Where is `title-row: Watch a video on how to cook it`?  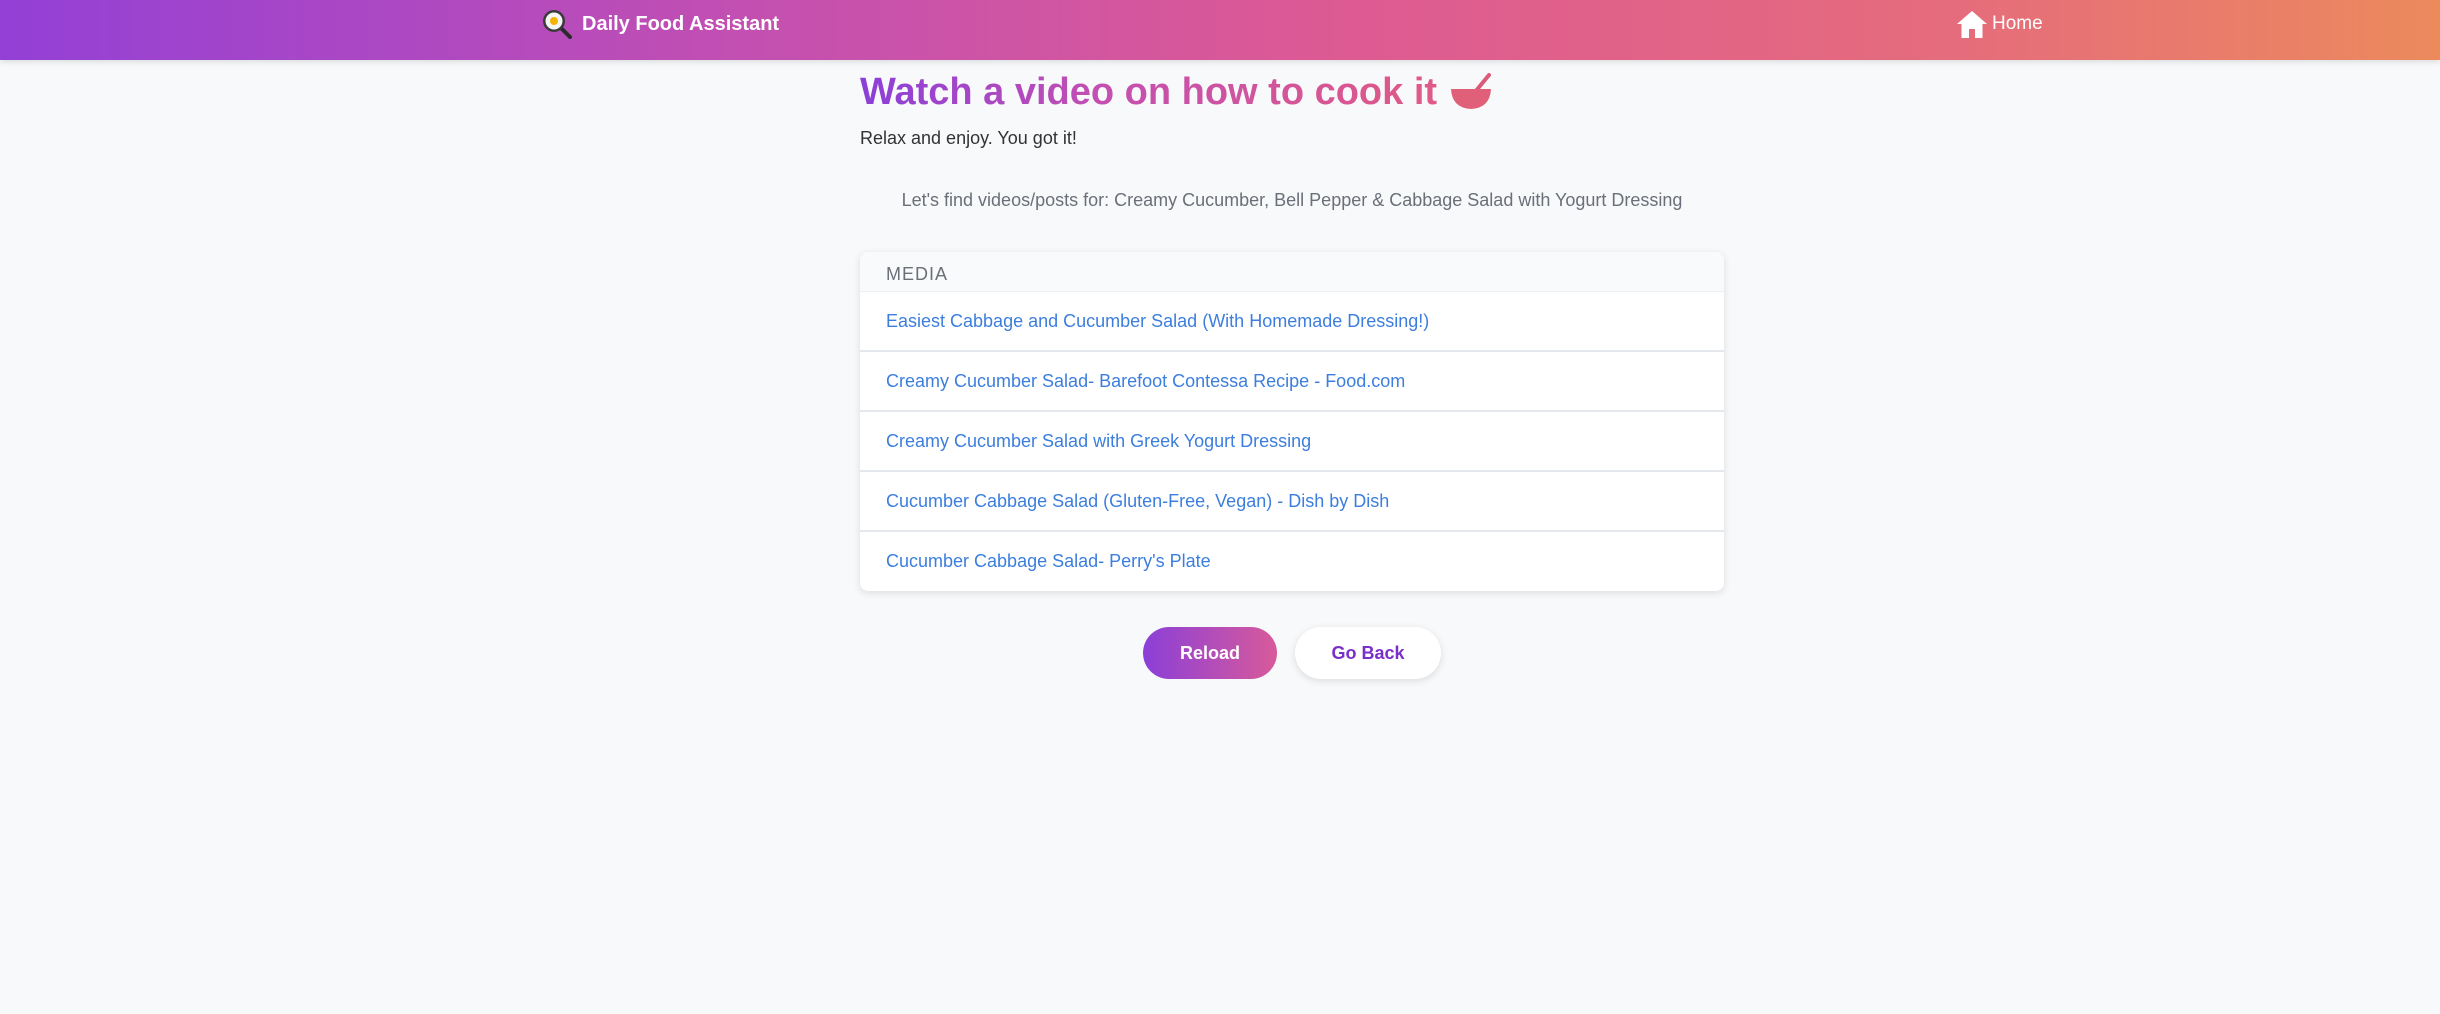
title-row: Watch a video on how to cook it is located at coordinates (1292, 92).